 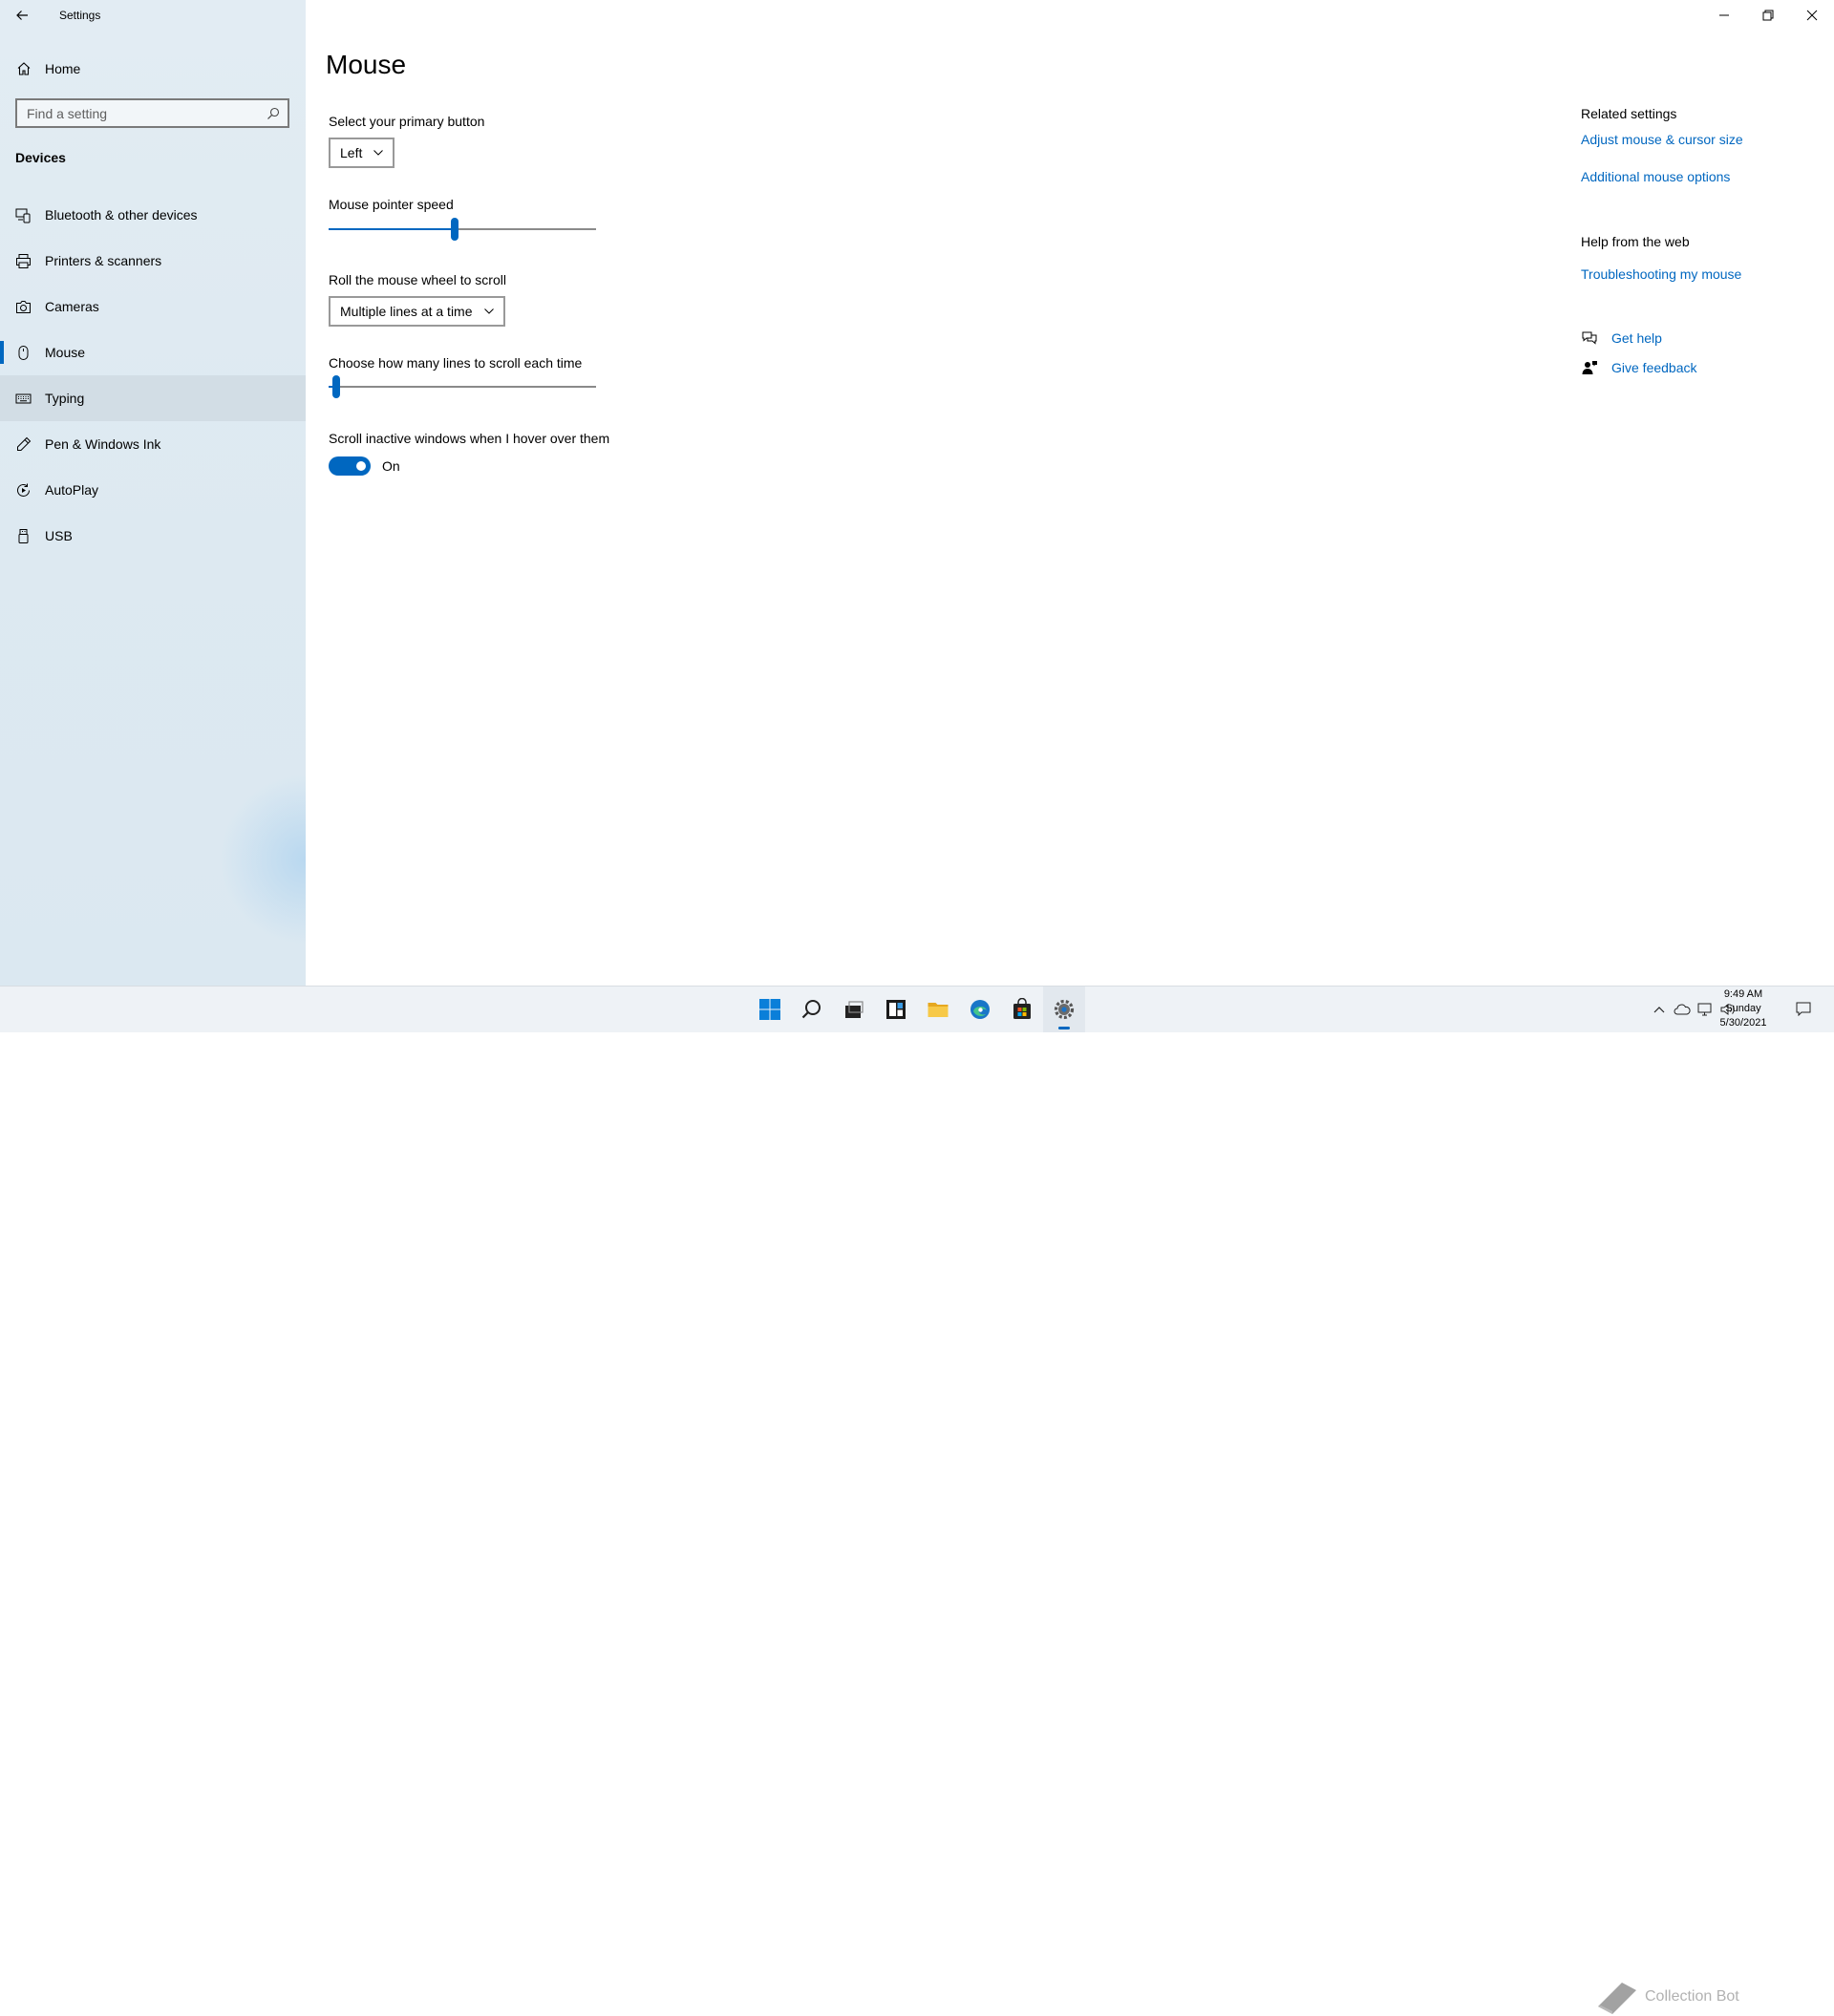 I want to click on file-explorer-button, so click(x=938, y=1009).